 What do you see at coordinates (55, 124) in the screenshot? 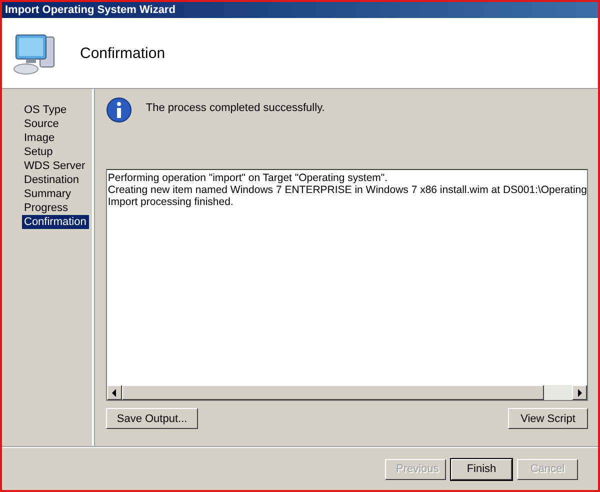
I see `step-item: Source` at bounding box center [55, 124].